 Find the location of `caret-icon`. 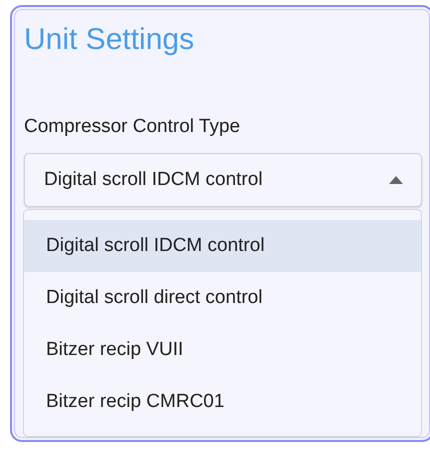

caret-icon is located at coordinates (396, 180).